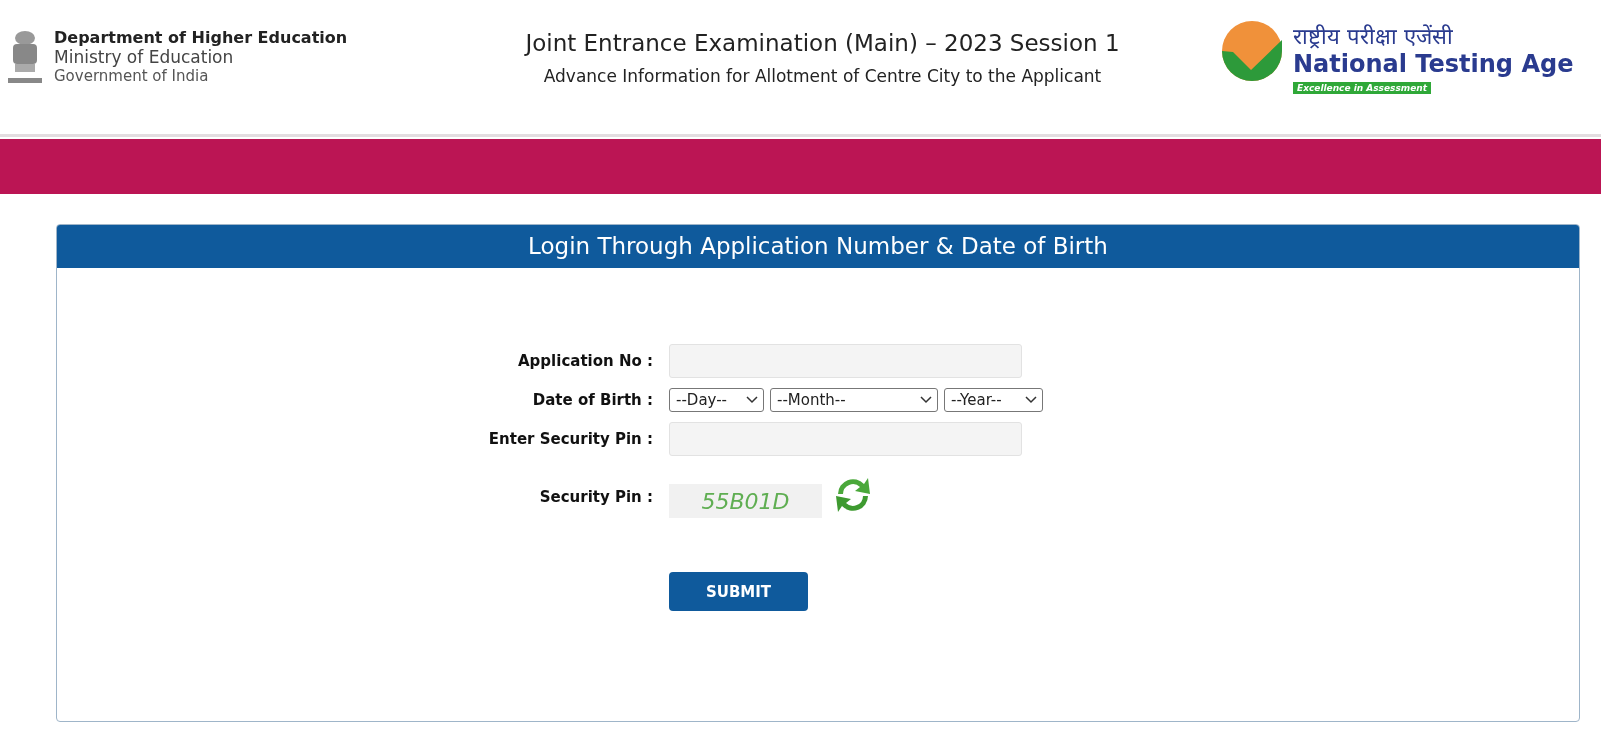  Describe the element at coordinates (818, 246) in the screenshot. I see `panel-title: Login Through Application Number & Date of Birth` at that location.